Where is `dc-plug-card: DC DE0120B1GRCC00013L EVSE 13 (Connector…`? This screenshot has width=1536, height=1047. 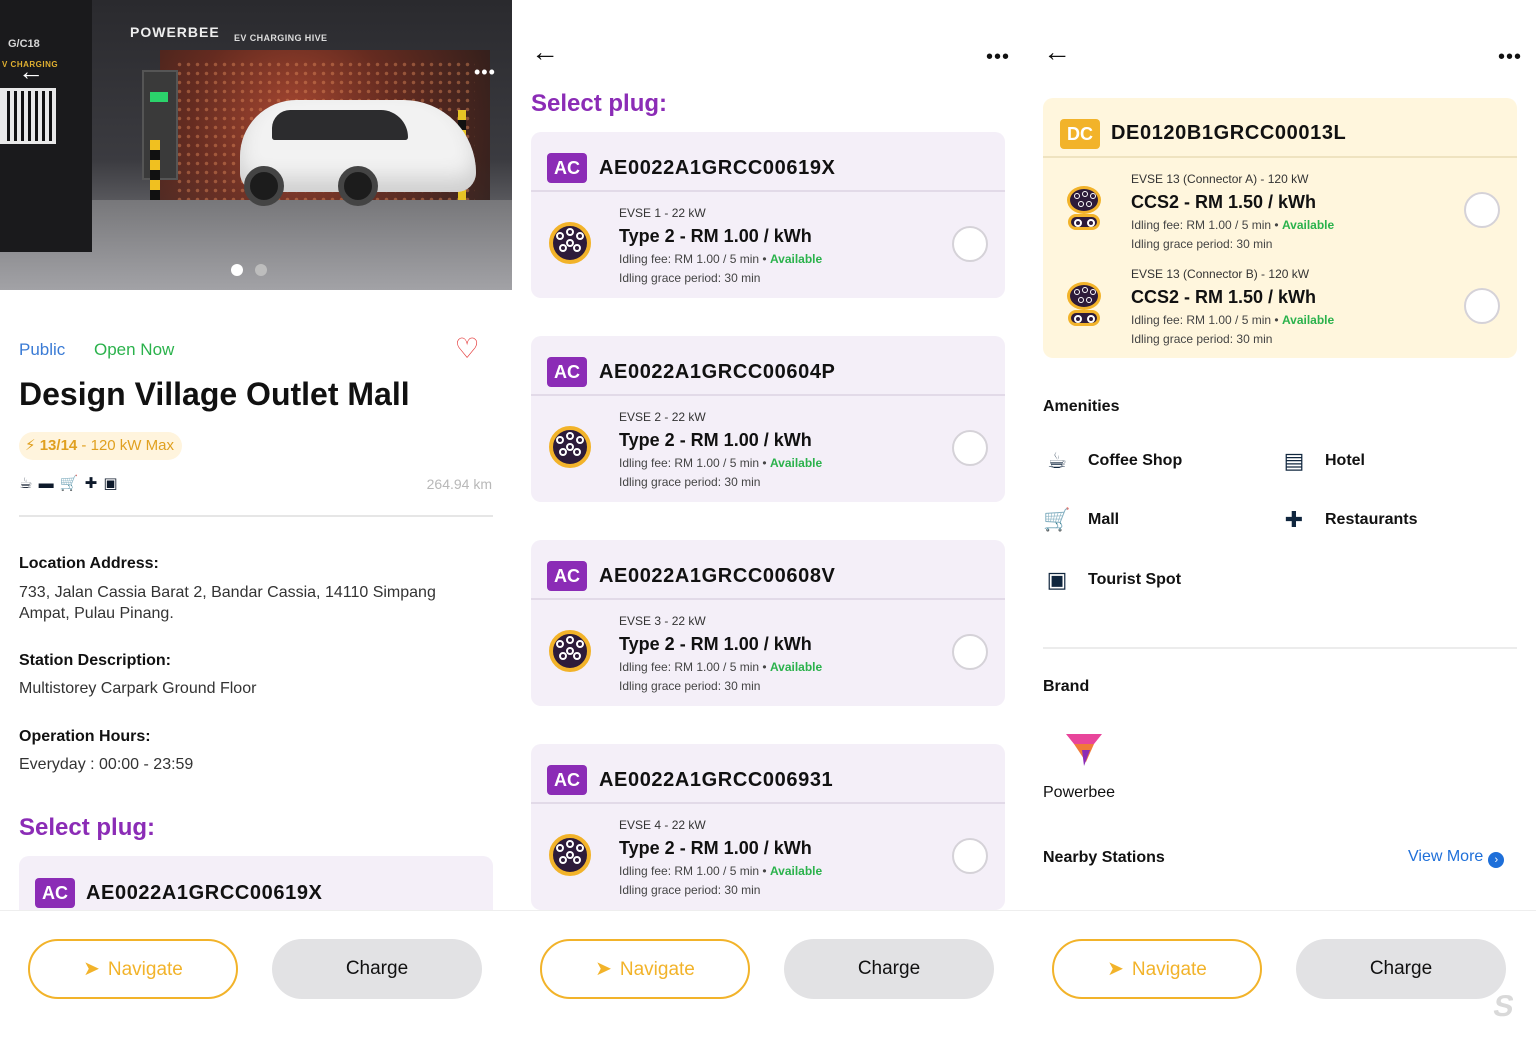 dc-plug-card: DC DE0120B1GRCC00013L EVSE 13 (Connector… is located at coordinates (1280, 228).